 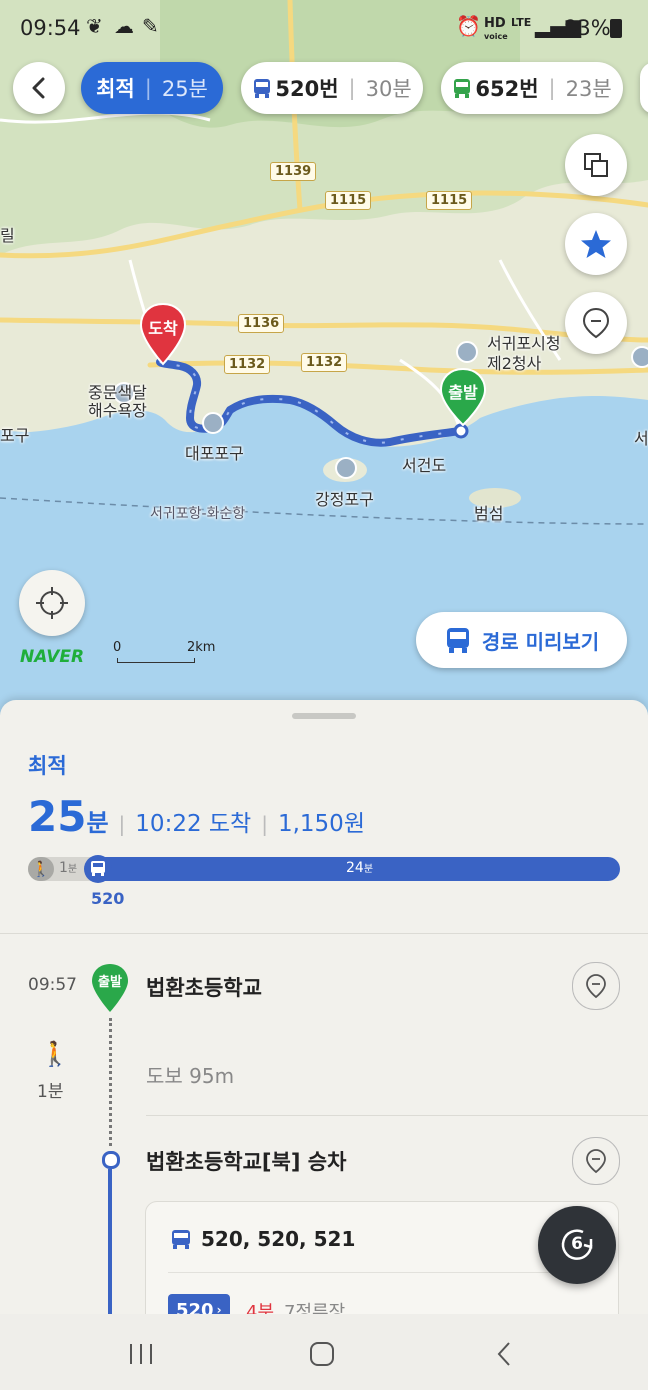 I want to click on place-label-seogeondo: 서건도, so click(x=424, y=464).